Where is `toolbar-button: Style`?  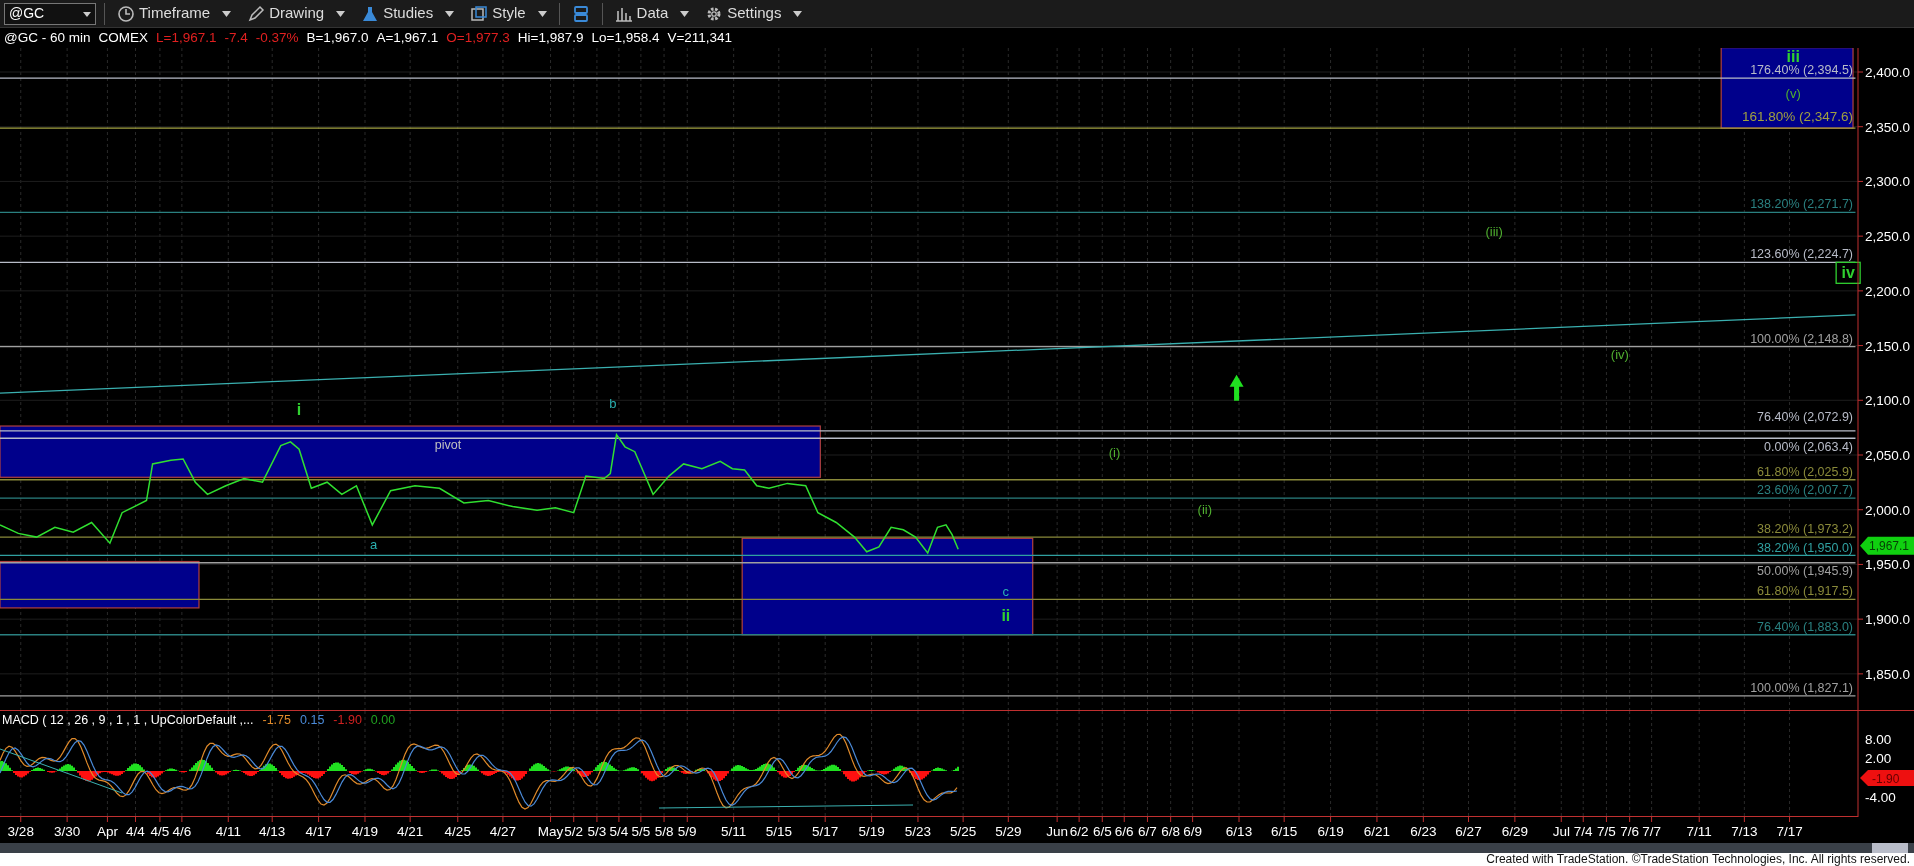
toolbar-button: Style is located at coordinates (508, 13).